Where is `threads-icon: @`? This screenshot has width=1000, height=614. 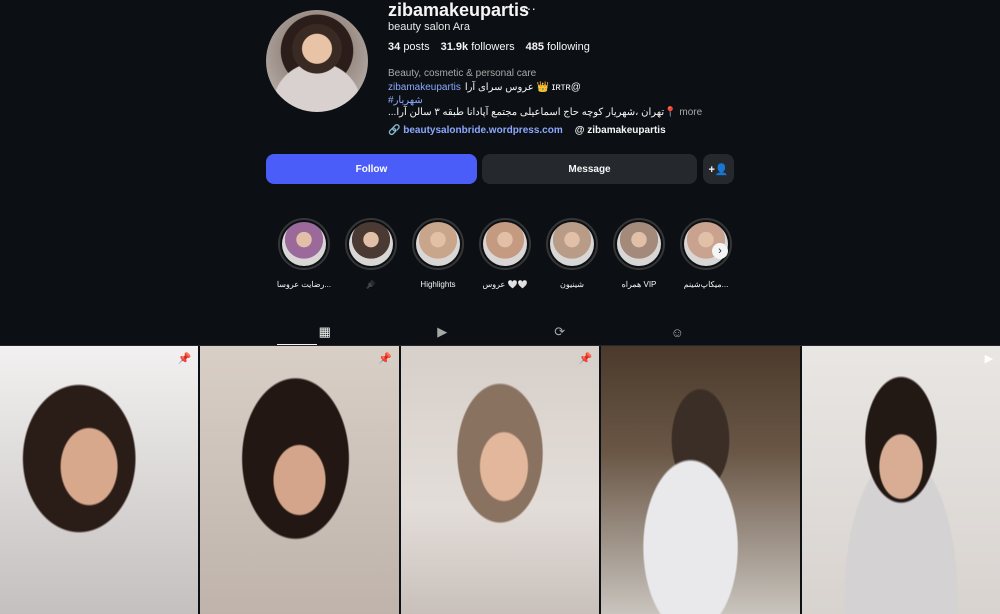
threads-icon: @ is located at coordinates (581, 130).